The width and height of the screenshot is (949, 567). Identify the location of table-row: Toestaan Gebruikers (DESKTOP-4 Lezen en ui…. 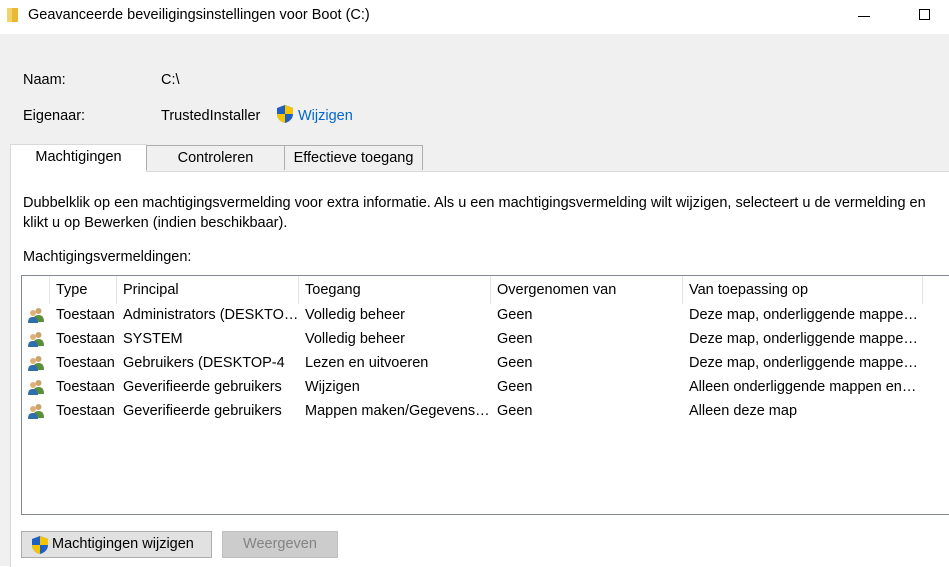
(485, 363).